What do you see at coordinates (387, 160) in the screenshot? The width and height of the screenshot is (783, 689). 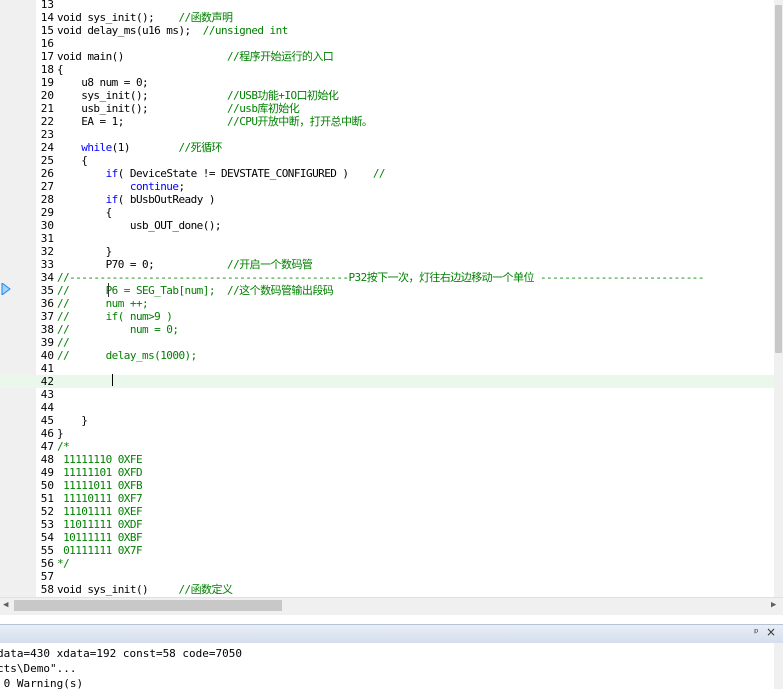 I see `code-line: 25 {` at bounding box center [387, 160].